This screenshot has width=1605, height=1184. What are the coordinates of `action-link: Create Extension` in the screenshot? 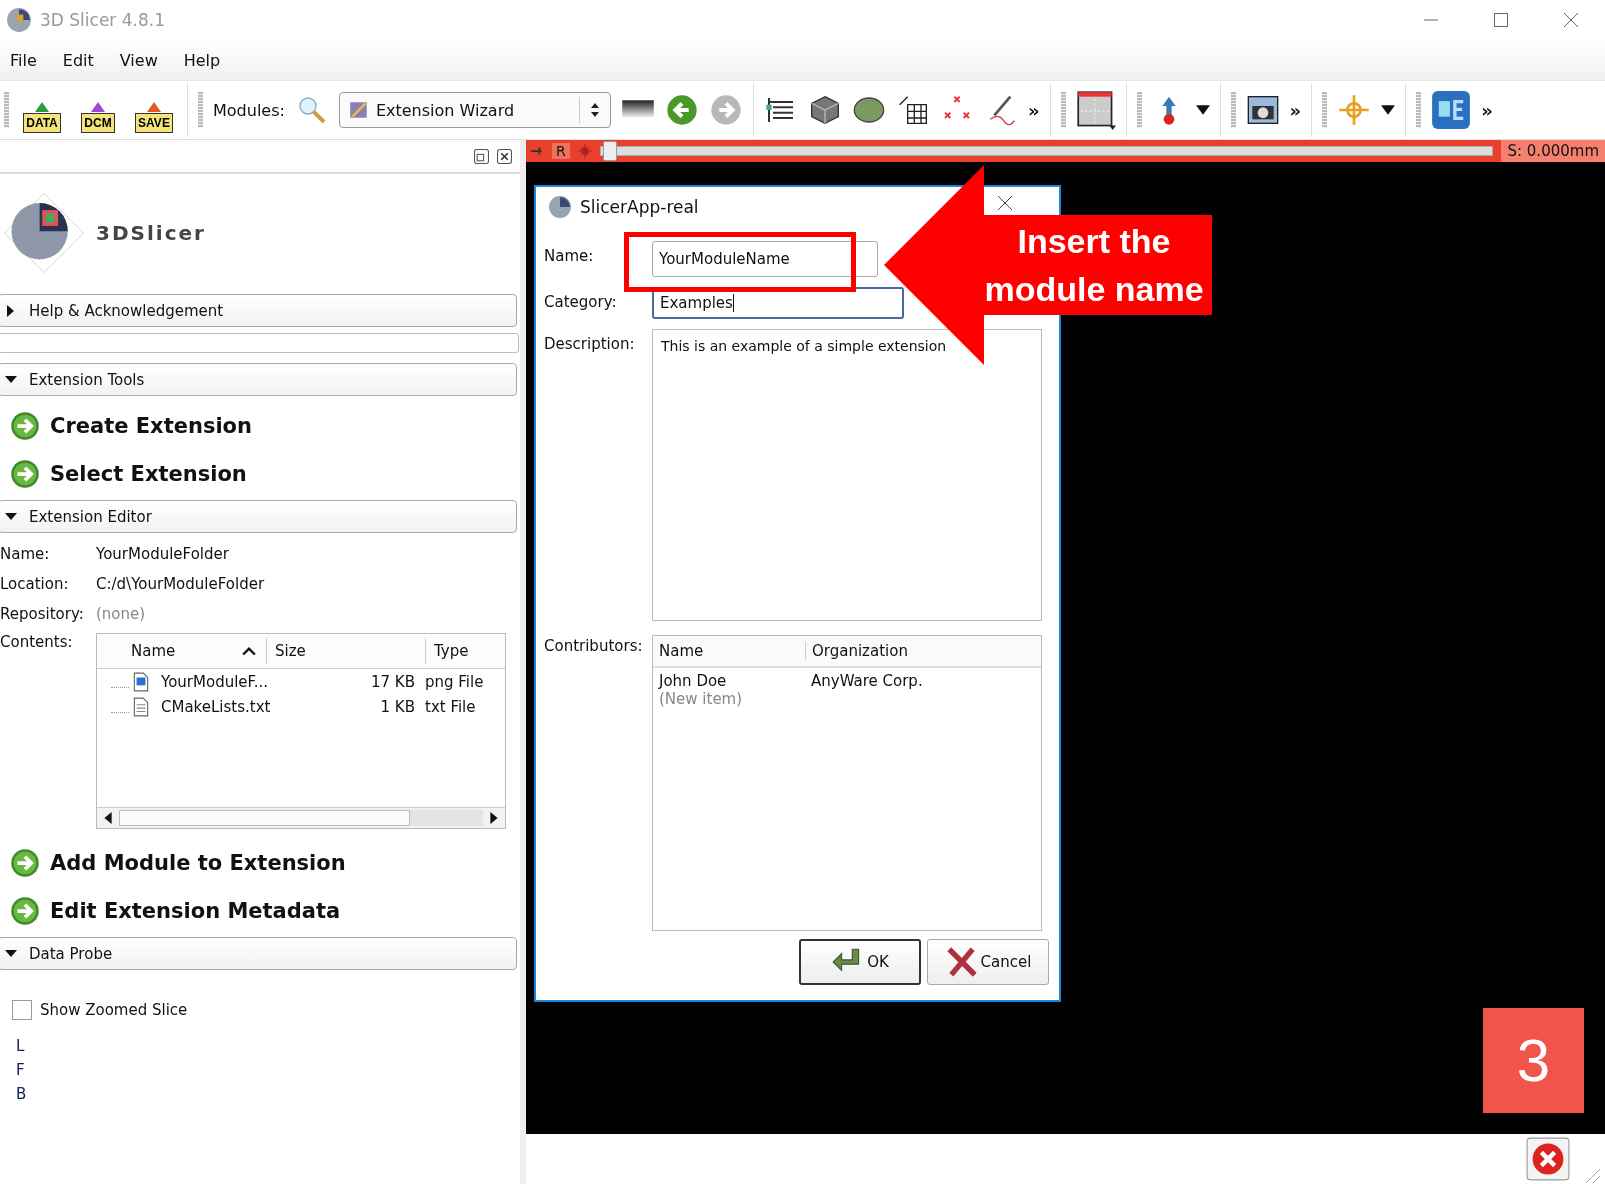 It's located at (151, 426).